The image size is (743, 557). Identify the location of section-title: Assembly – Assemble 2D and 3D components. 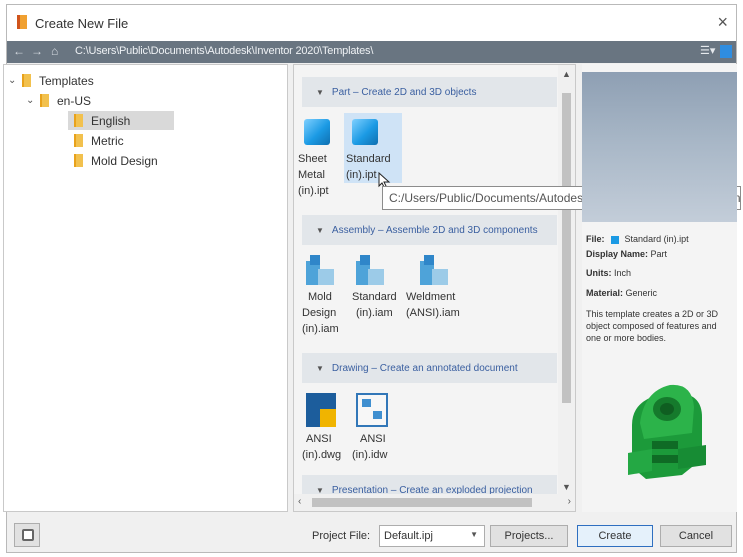
(434, 230).